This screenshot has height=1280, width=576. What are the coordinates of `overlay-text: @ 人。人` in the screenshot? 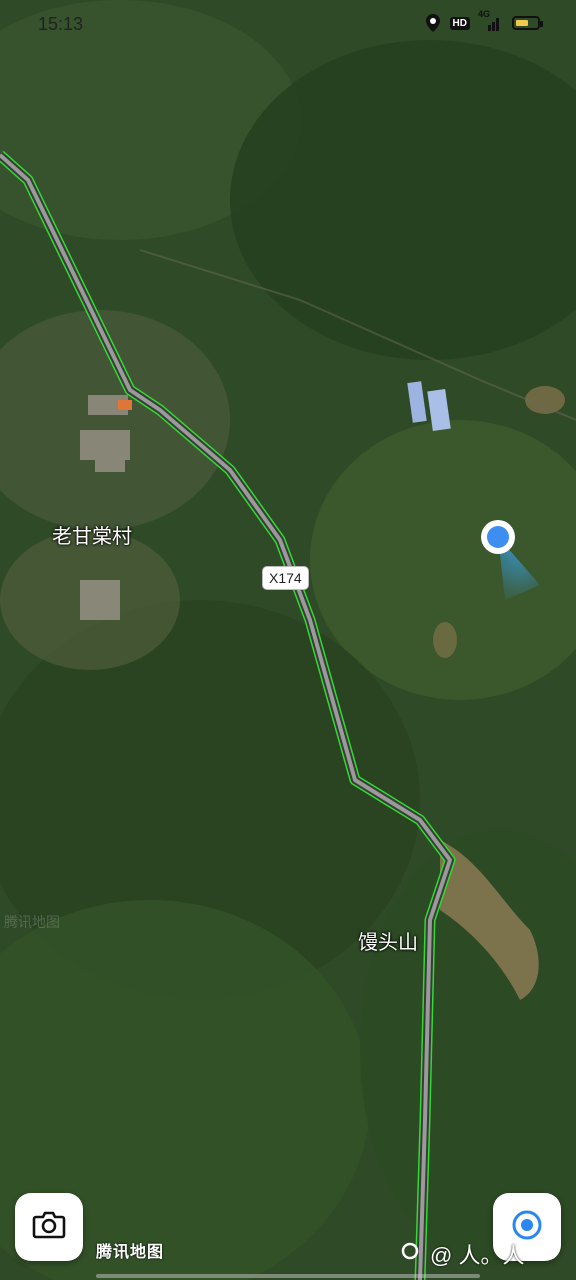 It's located at (477, 1255).